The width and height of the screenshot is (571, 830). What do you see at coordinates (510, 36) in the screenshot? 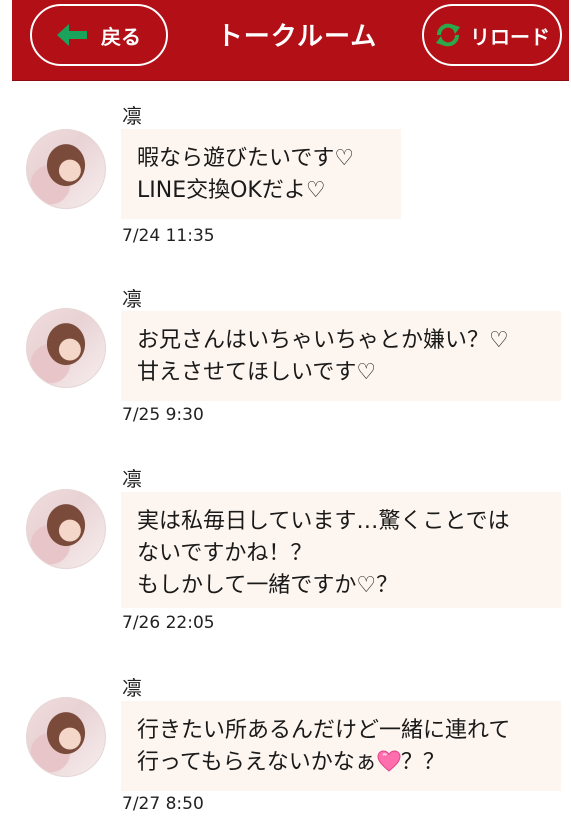
I see `reload-button-label: リロード` at bounding box center [510, 36].